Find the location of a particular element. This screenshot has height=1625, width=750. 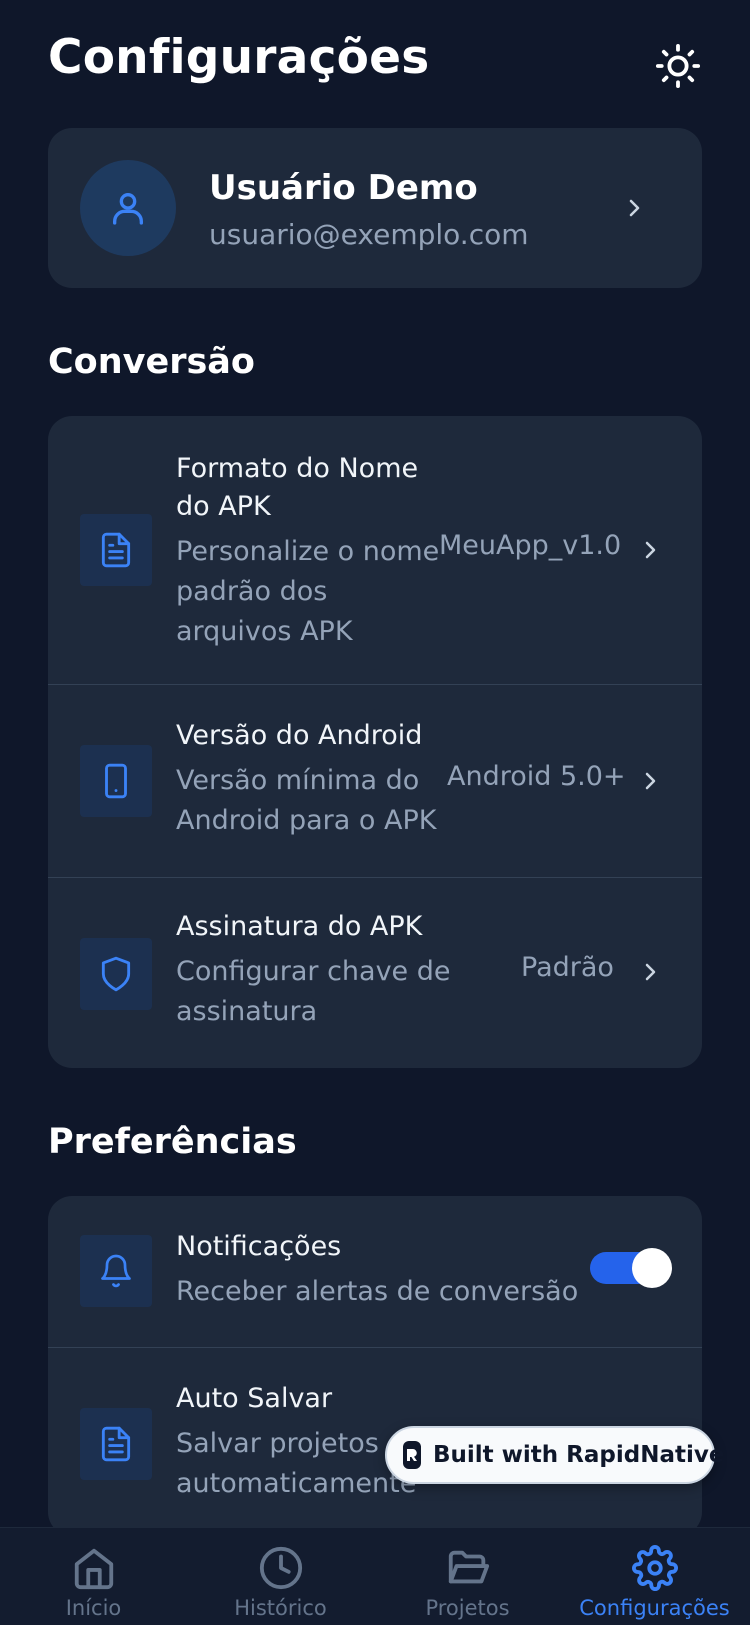

tab-label: Projetos is located at coordinates (467, 1608).